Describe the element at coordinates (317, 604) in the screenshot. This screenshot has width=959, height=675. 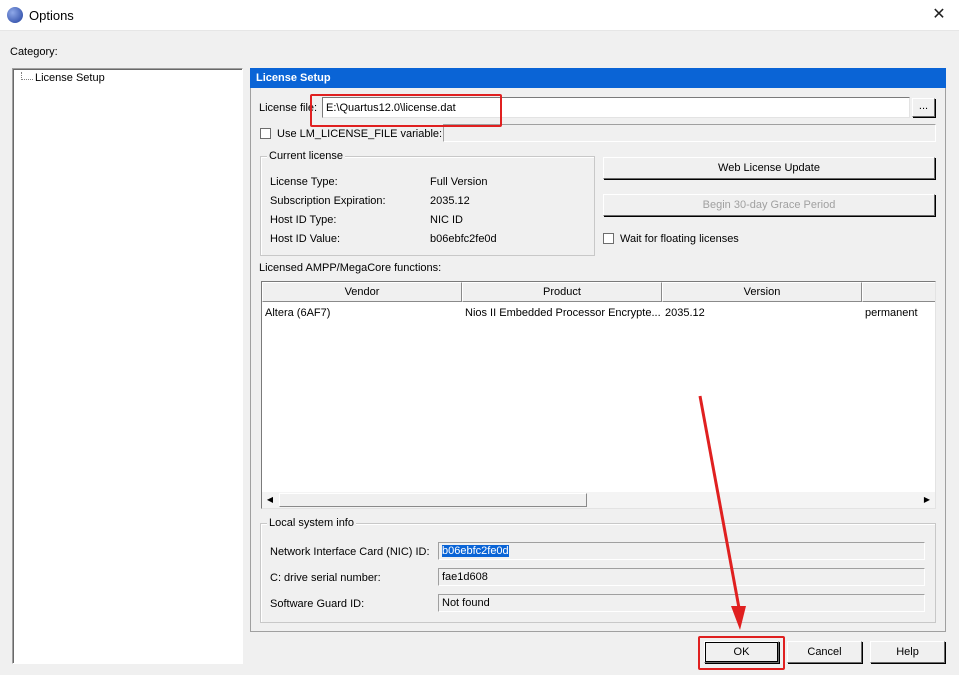
I see `software-guard-label: Software Guard ID:` at that location.